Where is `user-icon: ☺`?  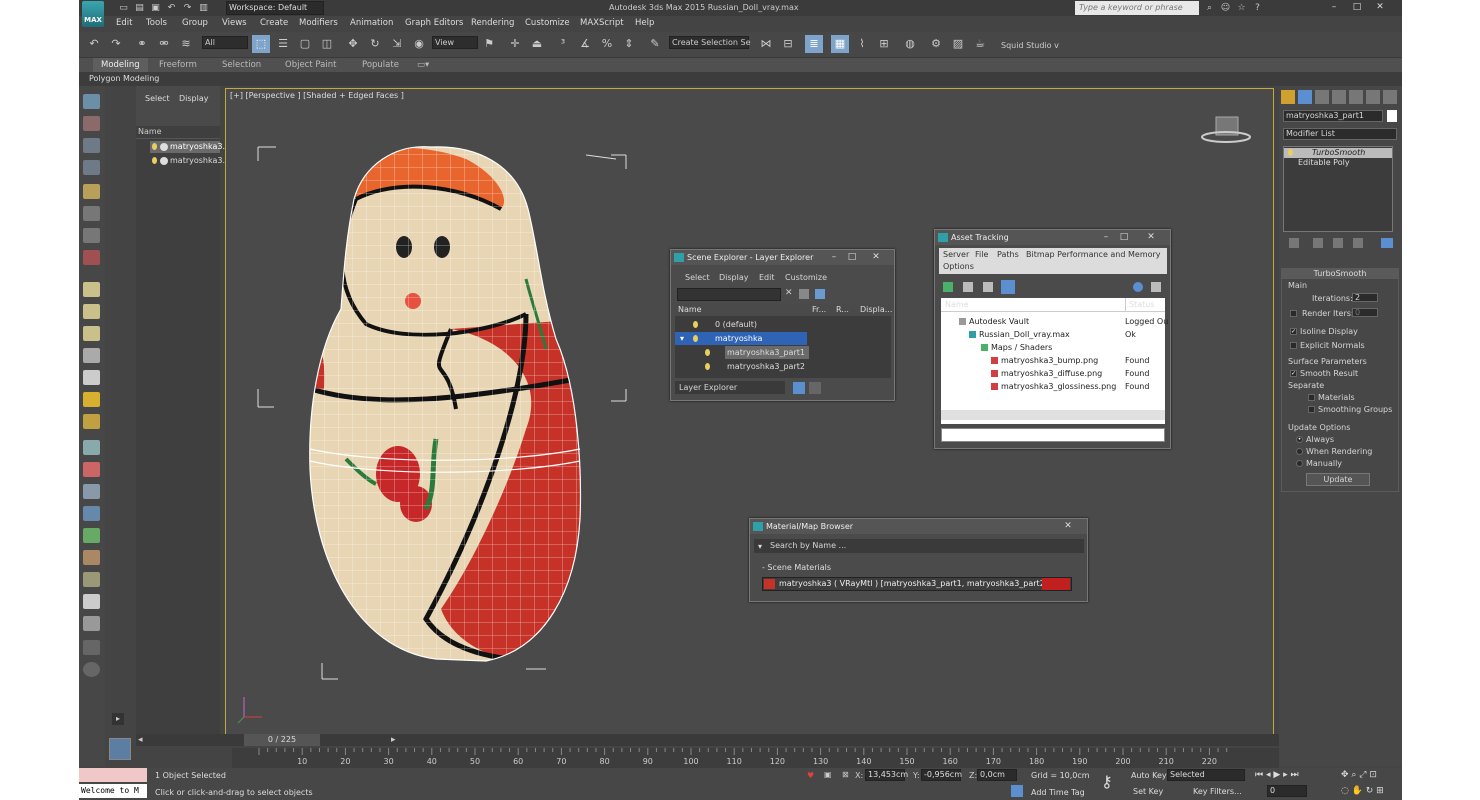
user-icon: ☺ is located at coordinates (1225, 8).